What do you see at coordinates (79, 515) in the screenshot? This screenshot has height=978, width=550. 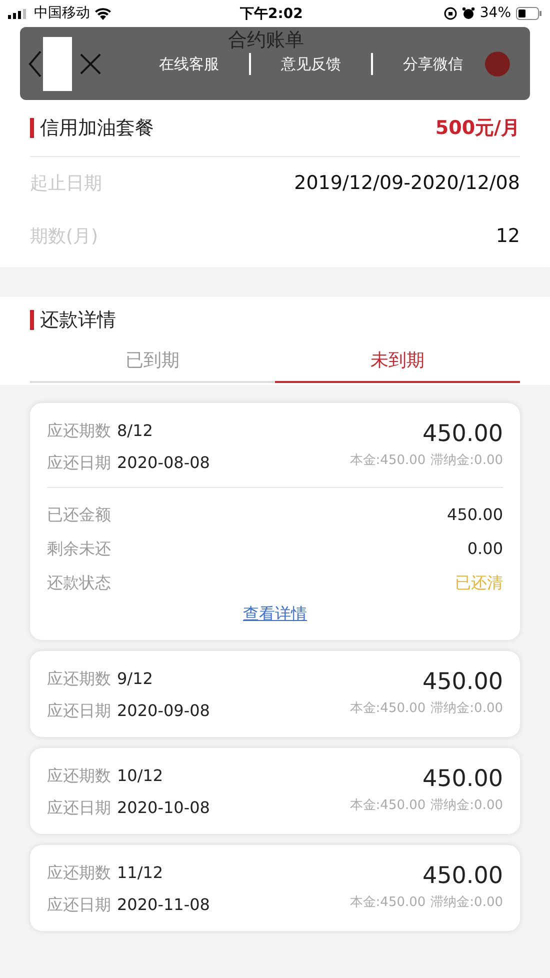 I see `field-label: 已还金额` at bounding box center [79, 515].